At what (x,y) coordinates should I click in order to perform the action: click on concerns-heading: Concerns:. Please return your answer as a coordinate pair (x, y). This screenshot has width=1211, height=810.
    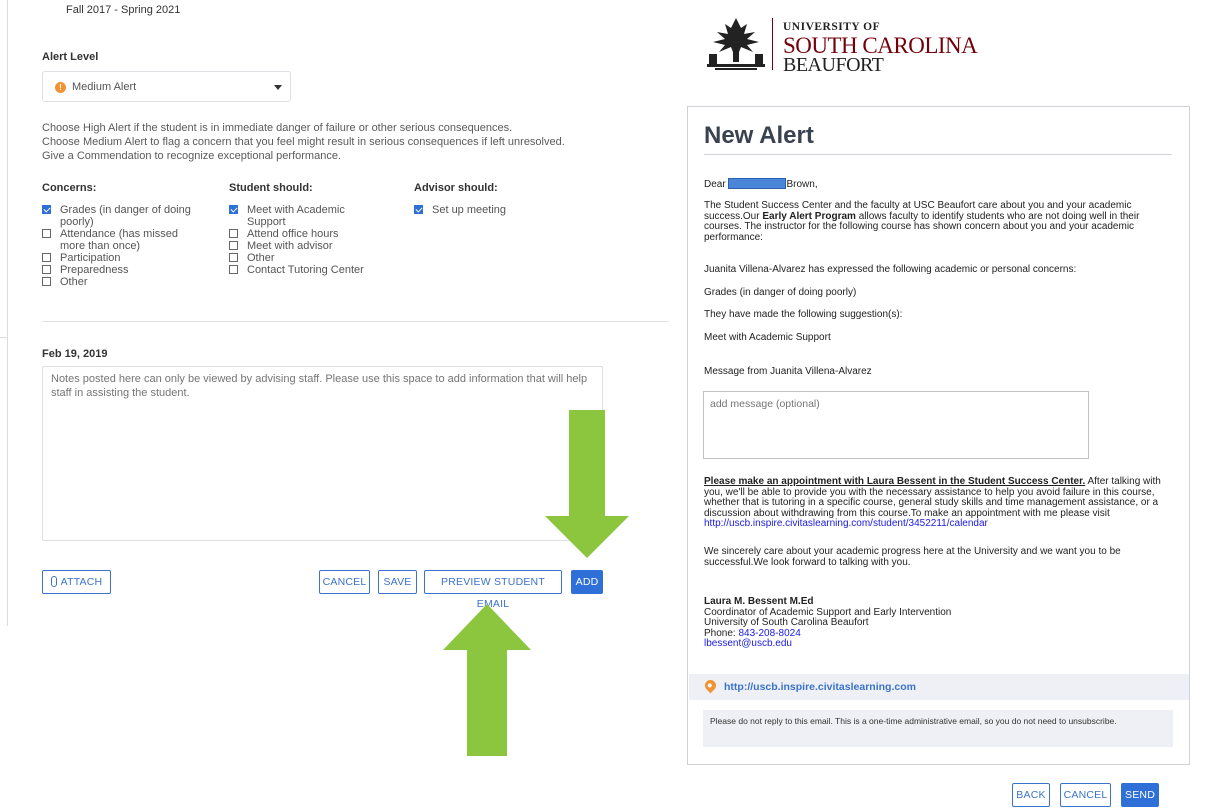
    Looking at the image, I should click on (69, 188).